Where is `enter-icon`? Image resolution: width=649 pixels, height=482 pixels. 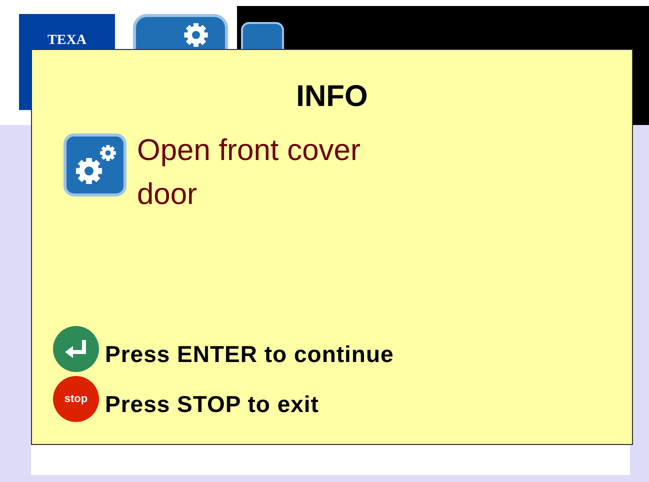
enter-icon is located at coordinates (76, 349).